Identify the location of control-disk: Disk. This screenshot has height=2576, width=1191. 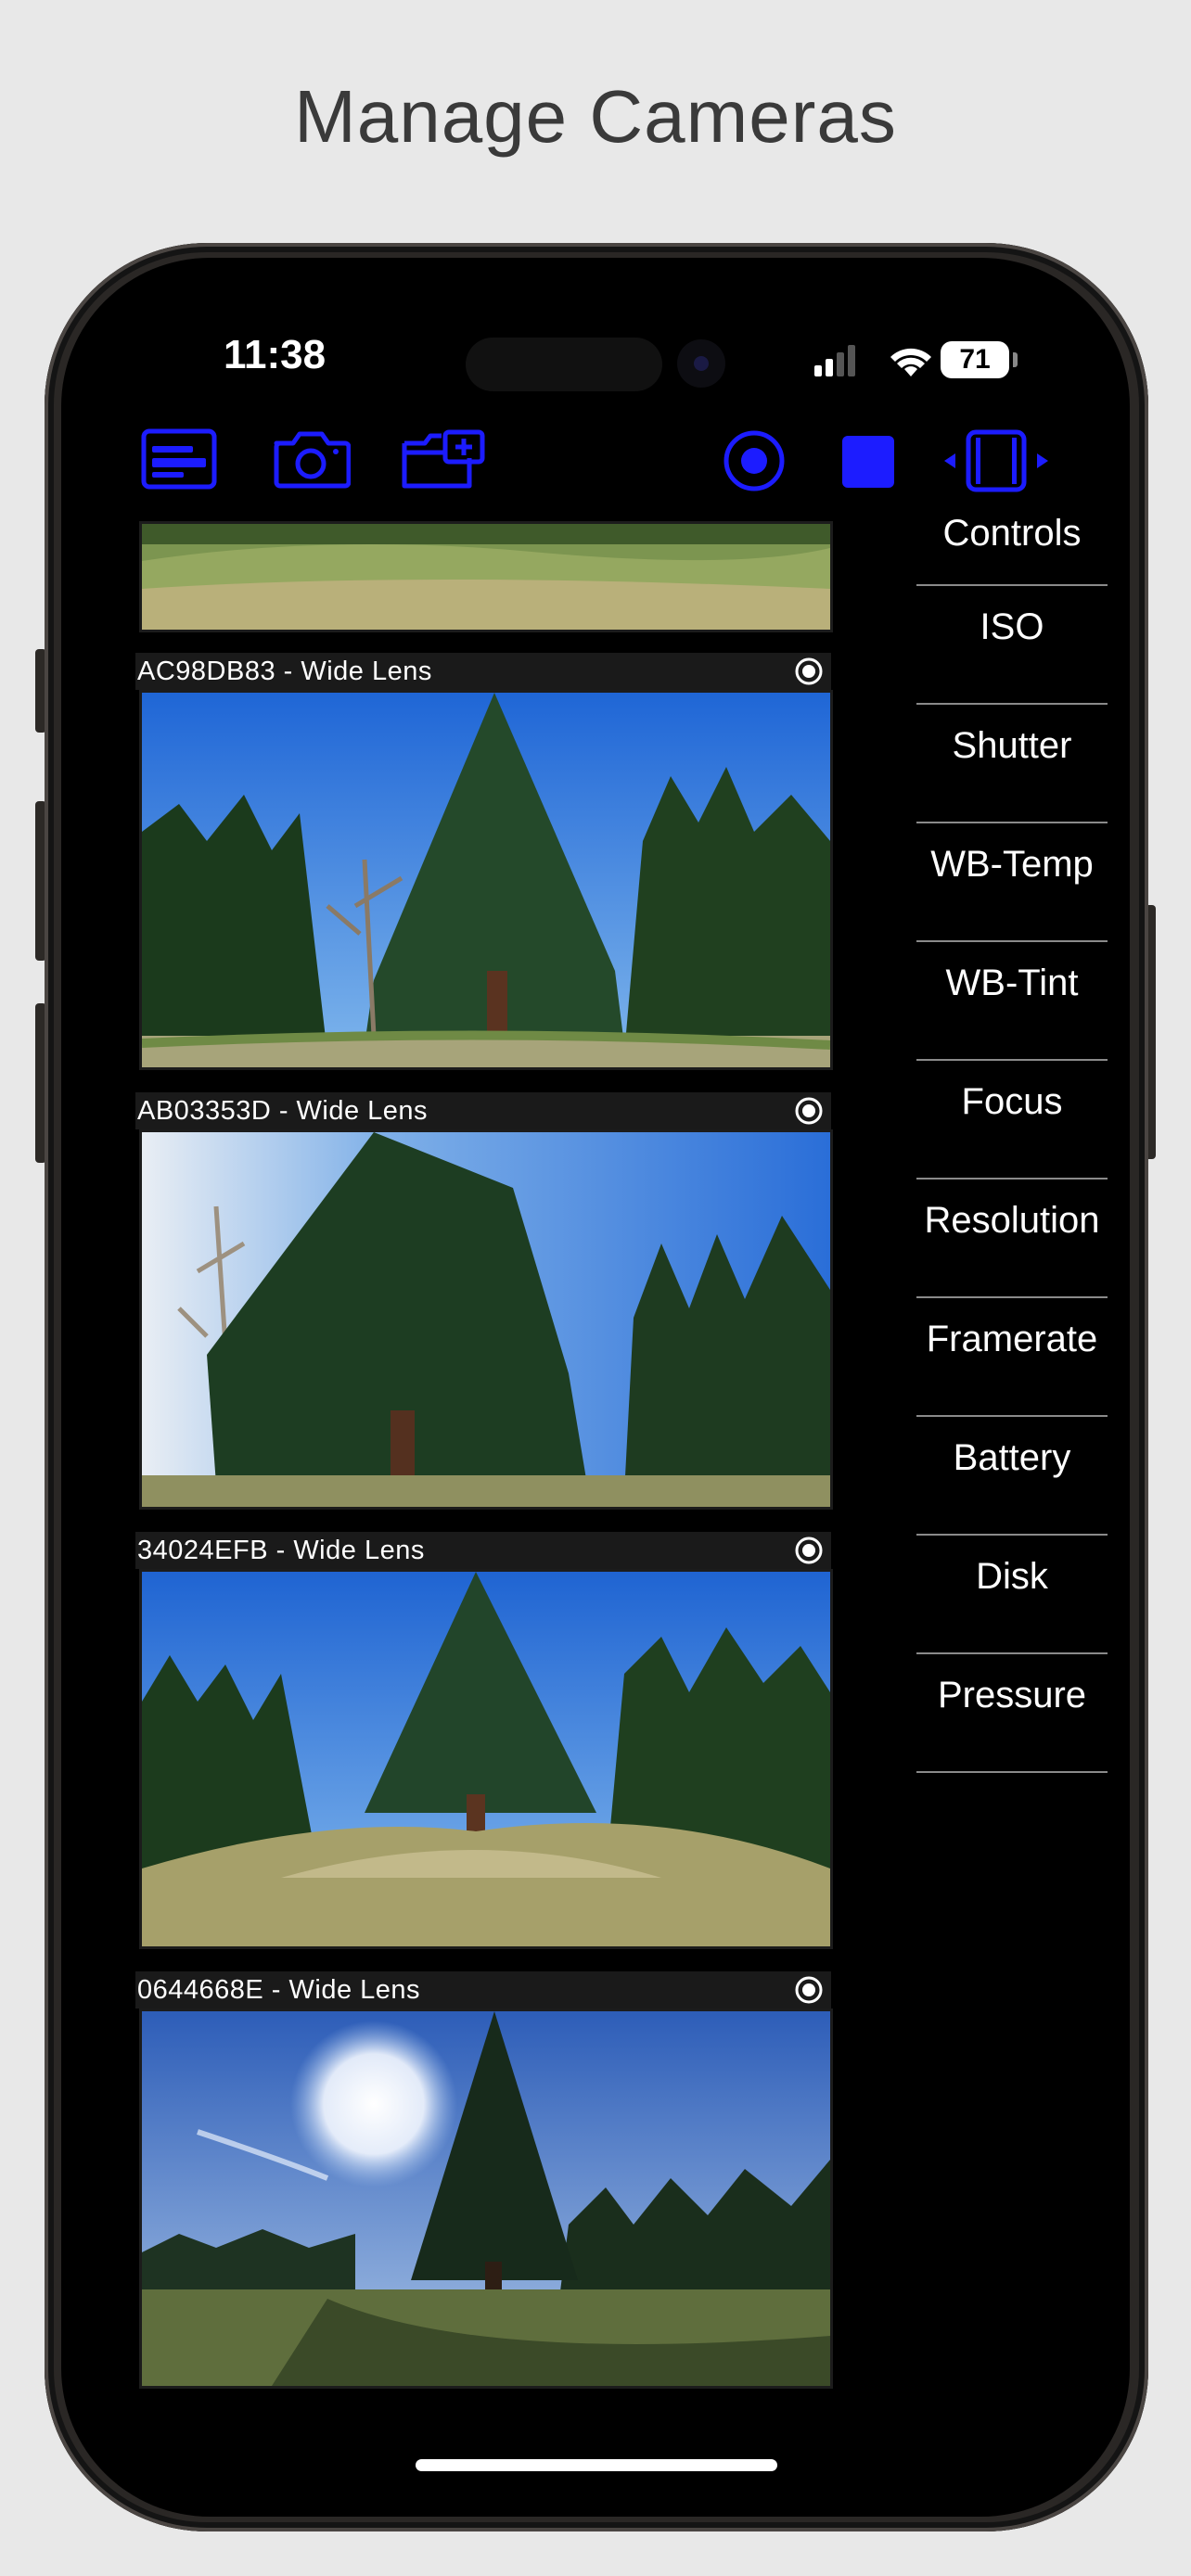
(1012, 1593).